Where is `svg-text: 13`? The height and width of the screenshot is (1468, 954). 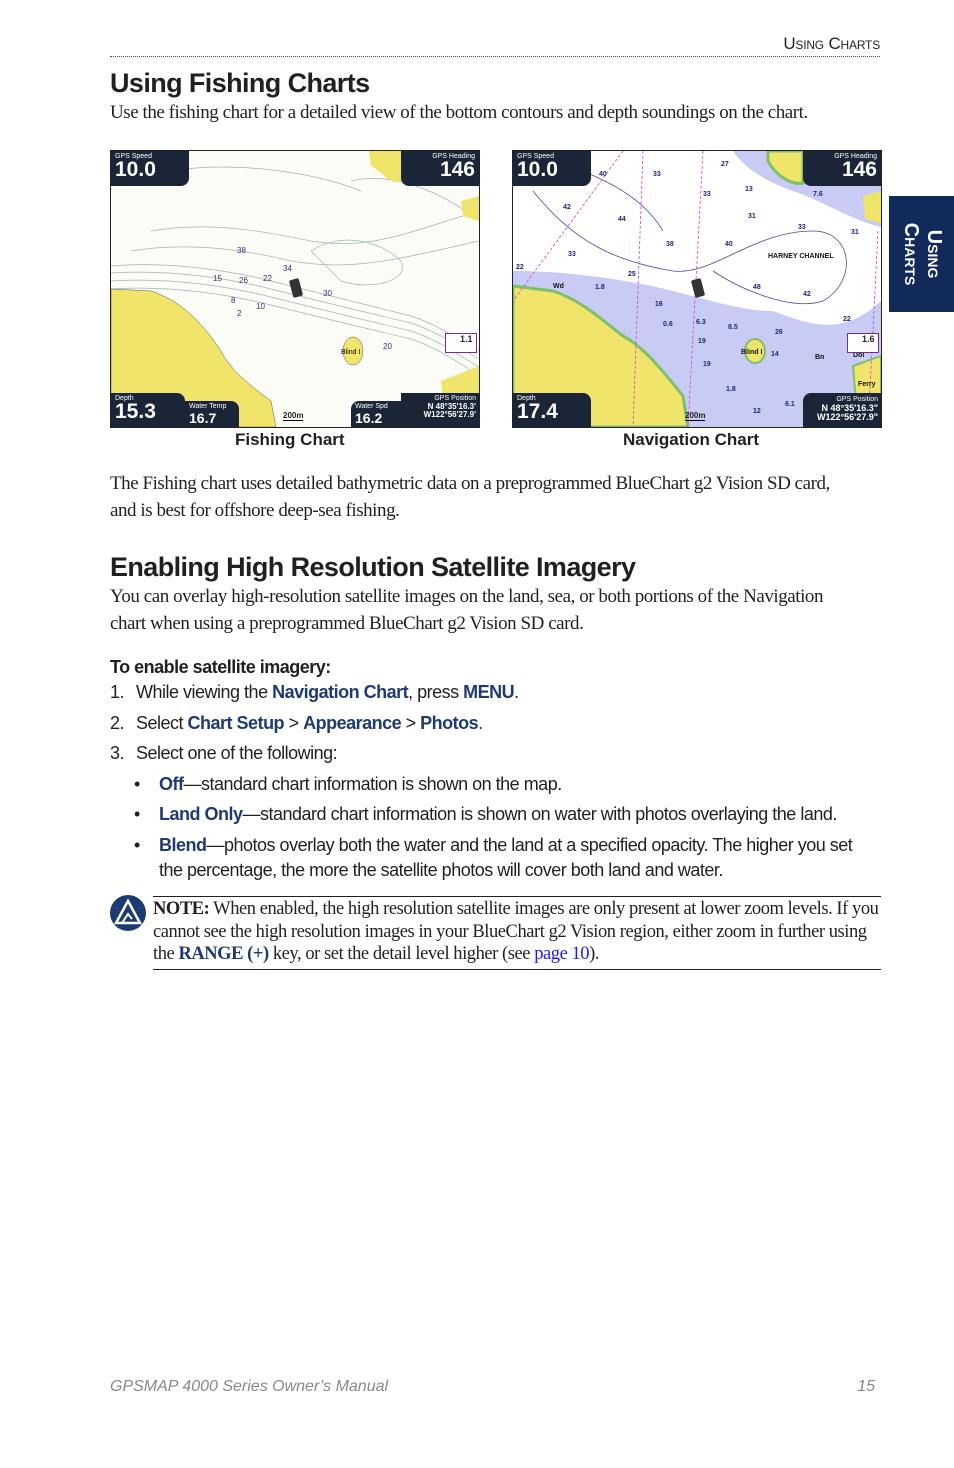
svg-text: 13 is located at coordinates (749, 189).